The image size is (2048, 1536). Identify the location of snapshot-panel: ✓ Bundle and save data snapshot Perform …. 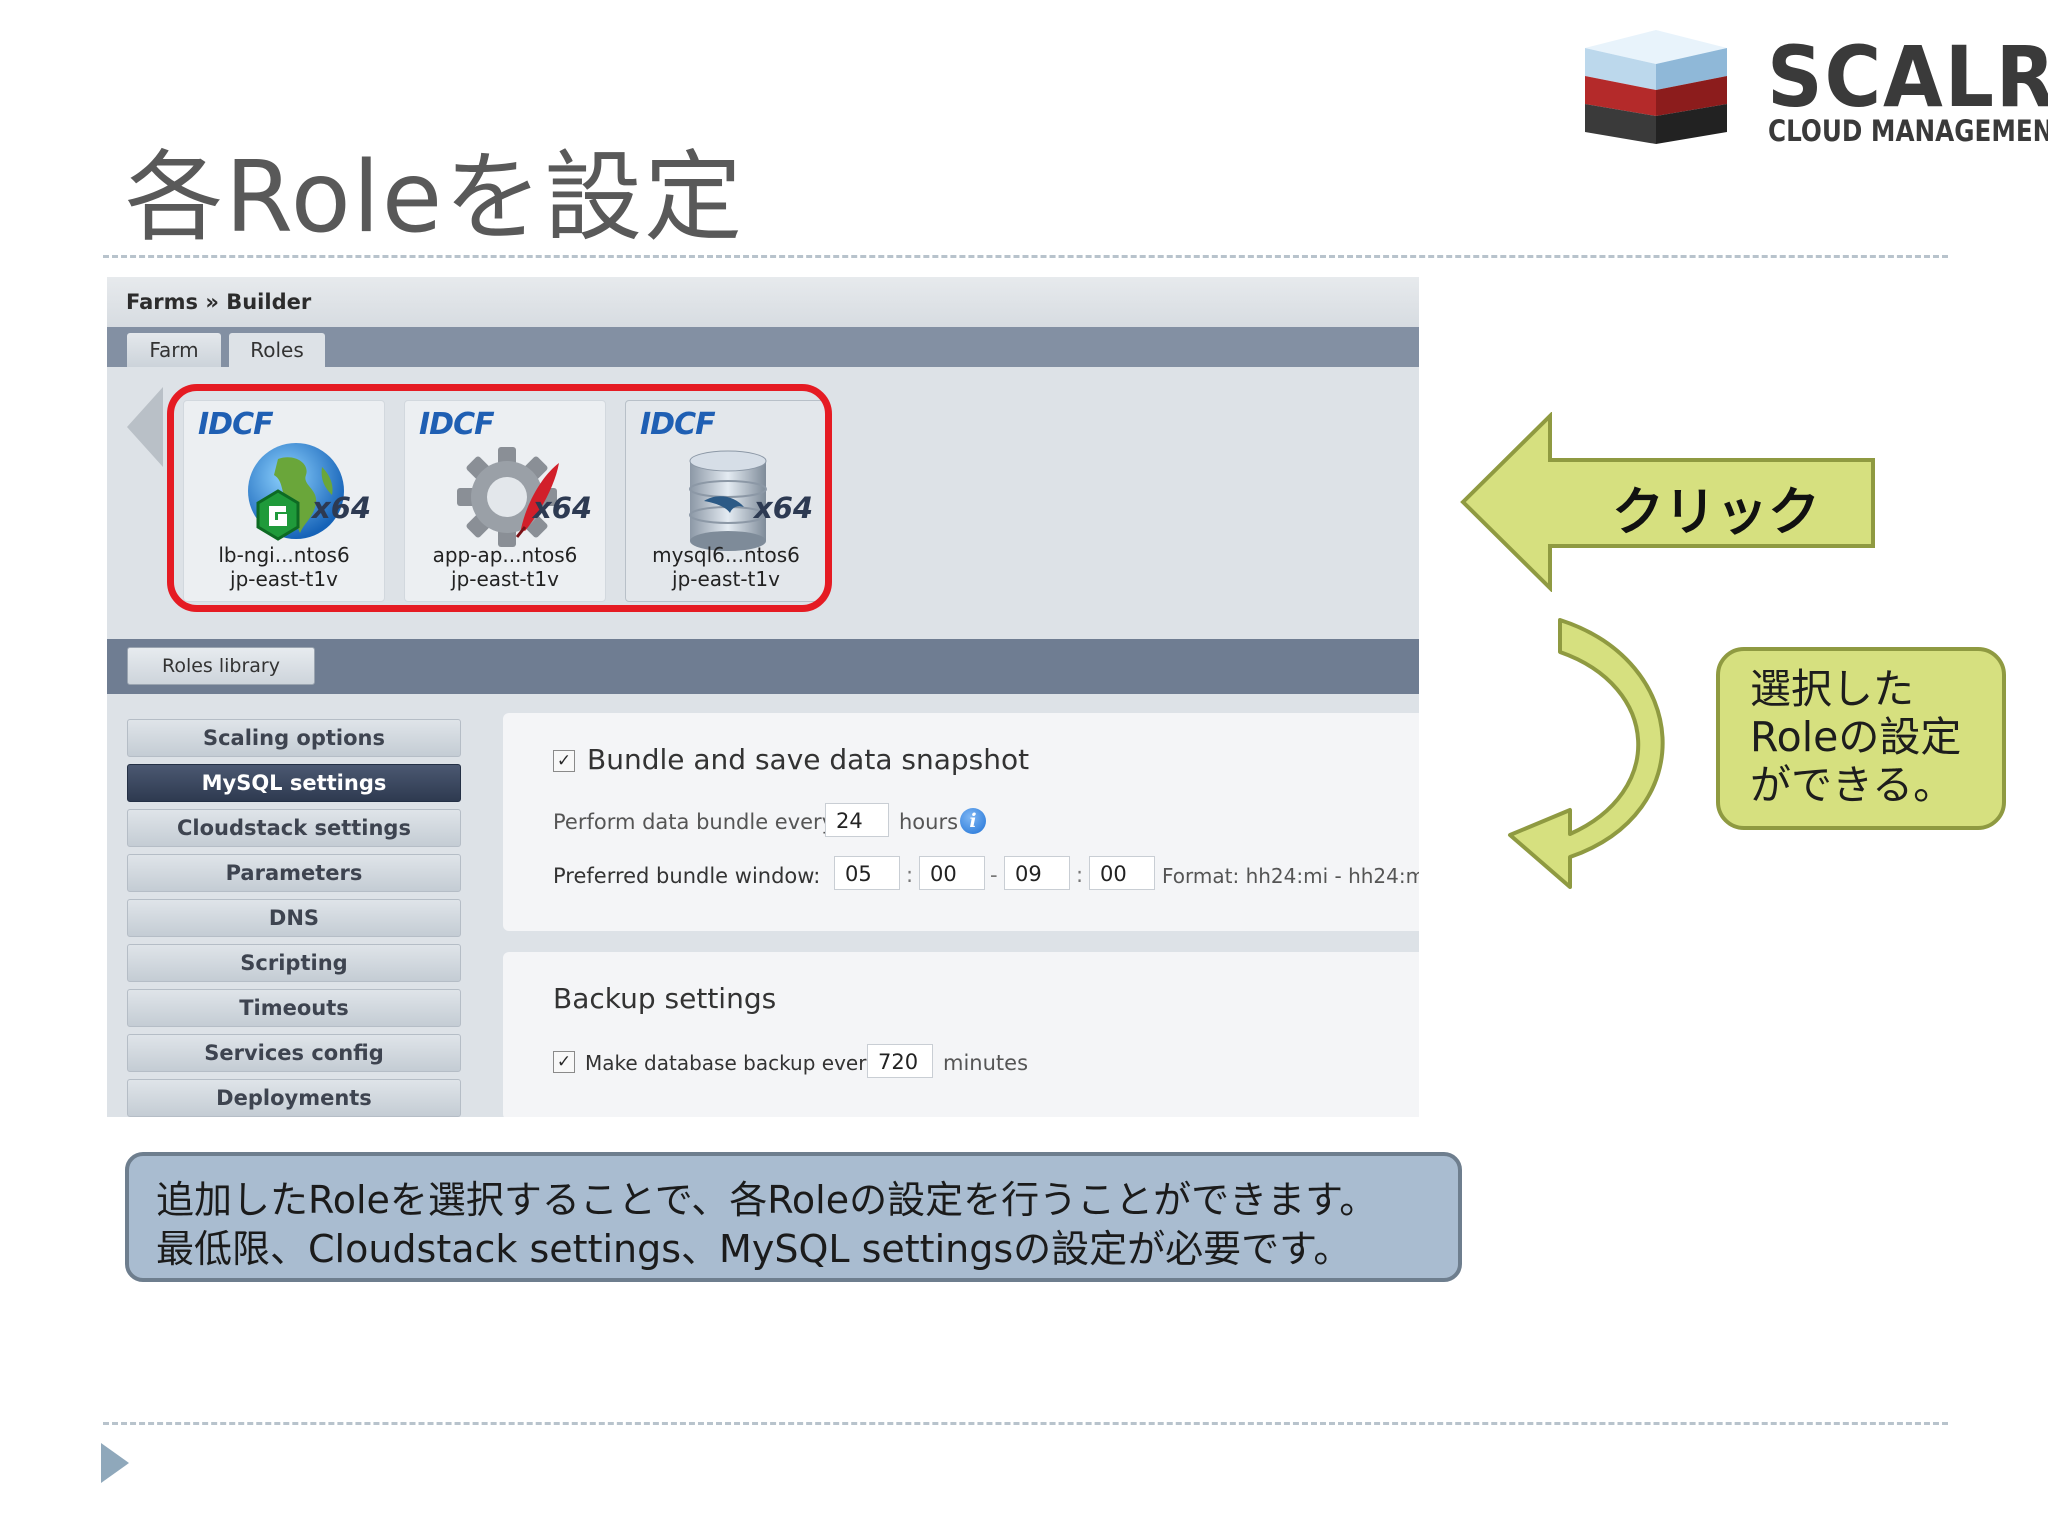
(961, 822).